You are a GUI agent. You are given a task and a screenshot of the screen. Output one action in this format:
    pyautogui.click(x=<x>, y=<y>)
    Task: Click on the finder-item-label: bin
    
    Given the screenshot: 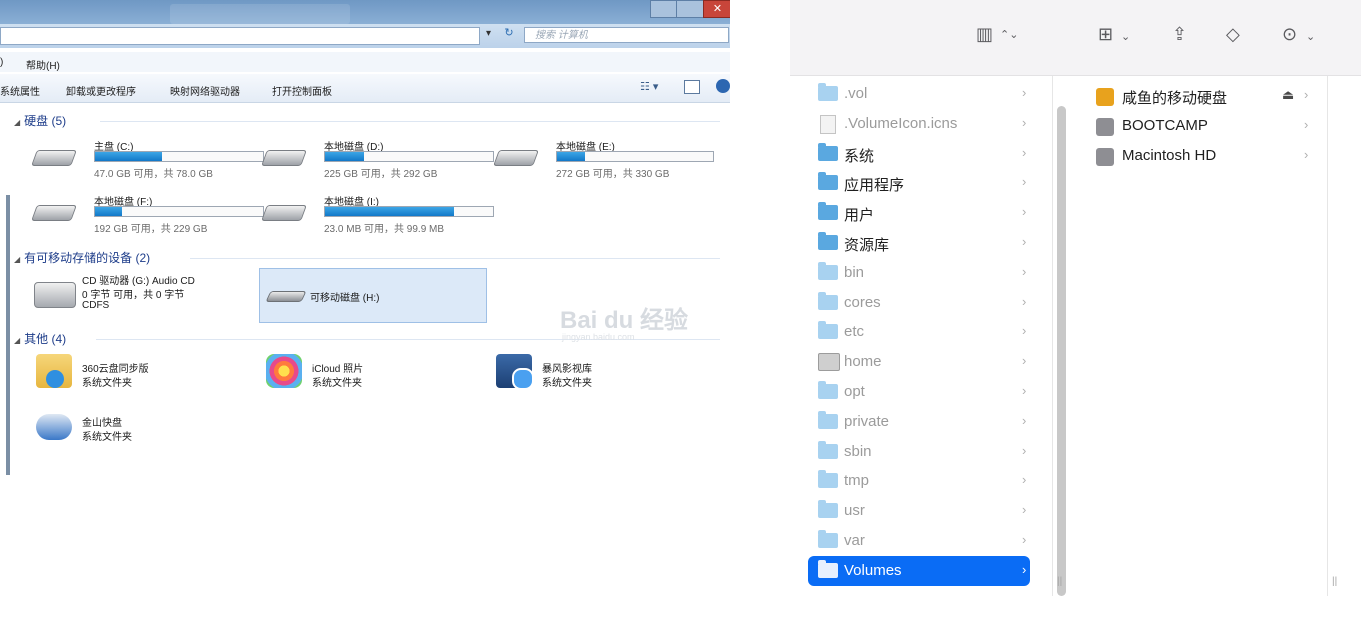 What is the action you would take?
    pyautogui.click(x=854, y=272)
    